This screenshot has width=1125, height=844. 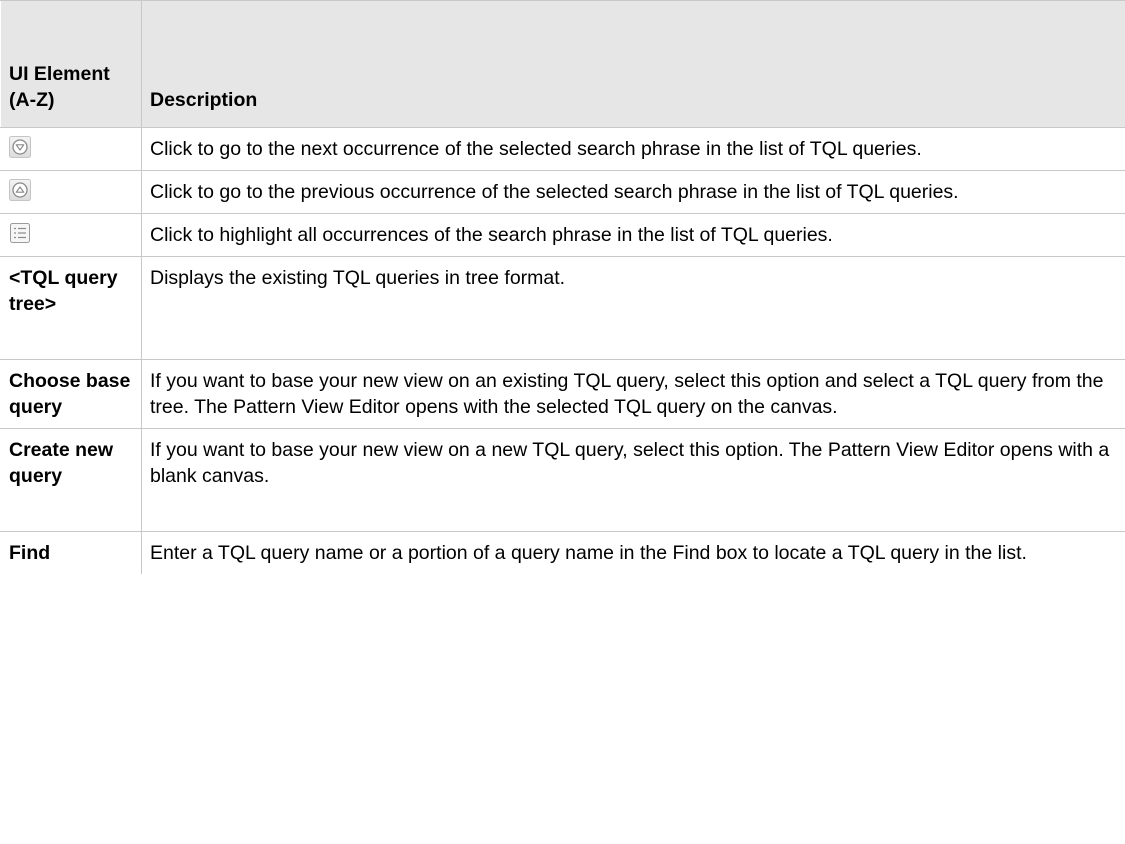 I want to click on next-occurrence-icon, so click(x=20, y=147).